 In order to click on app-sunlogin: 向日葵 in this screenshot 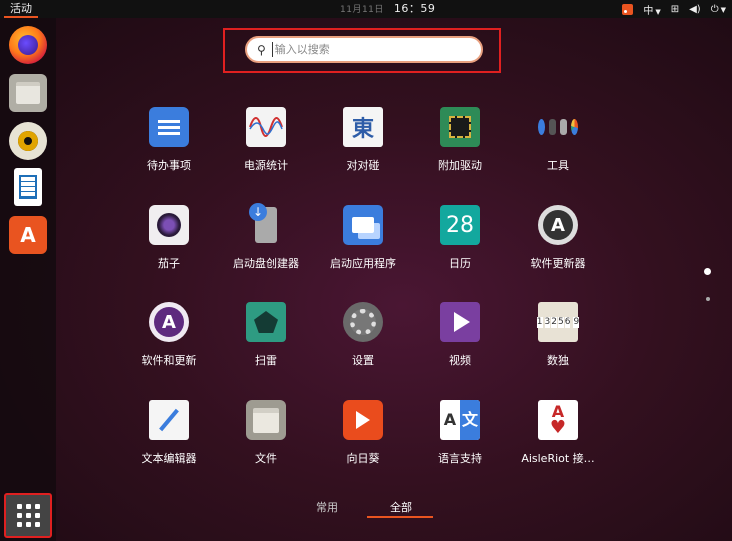, I will do `click(363, 433)`.